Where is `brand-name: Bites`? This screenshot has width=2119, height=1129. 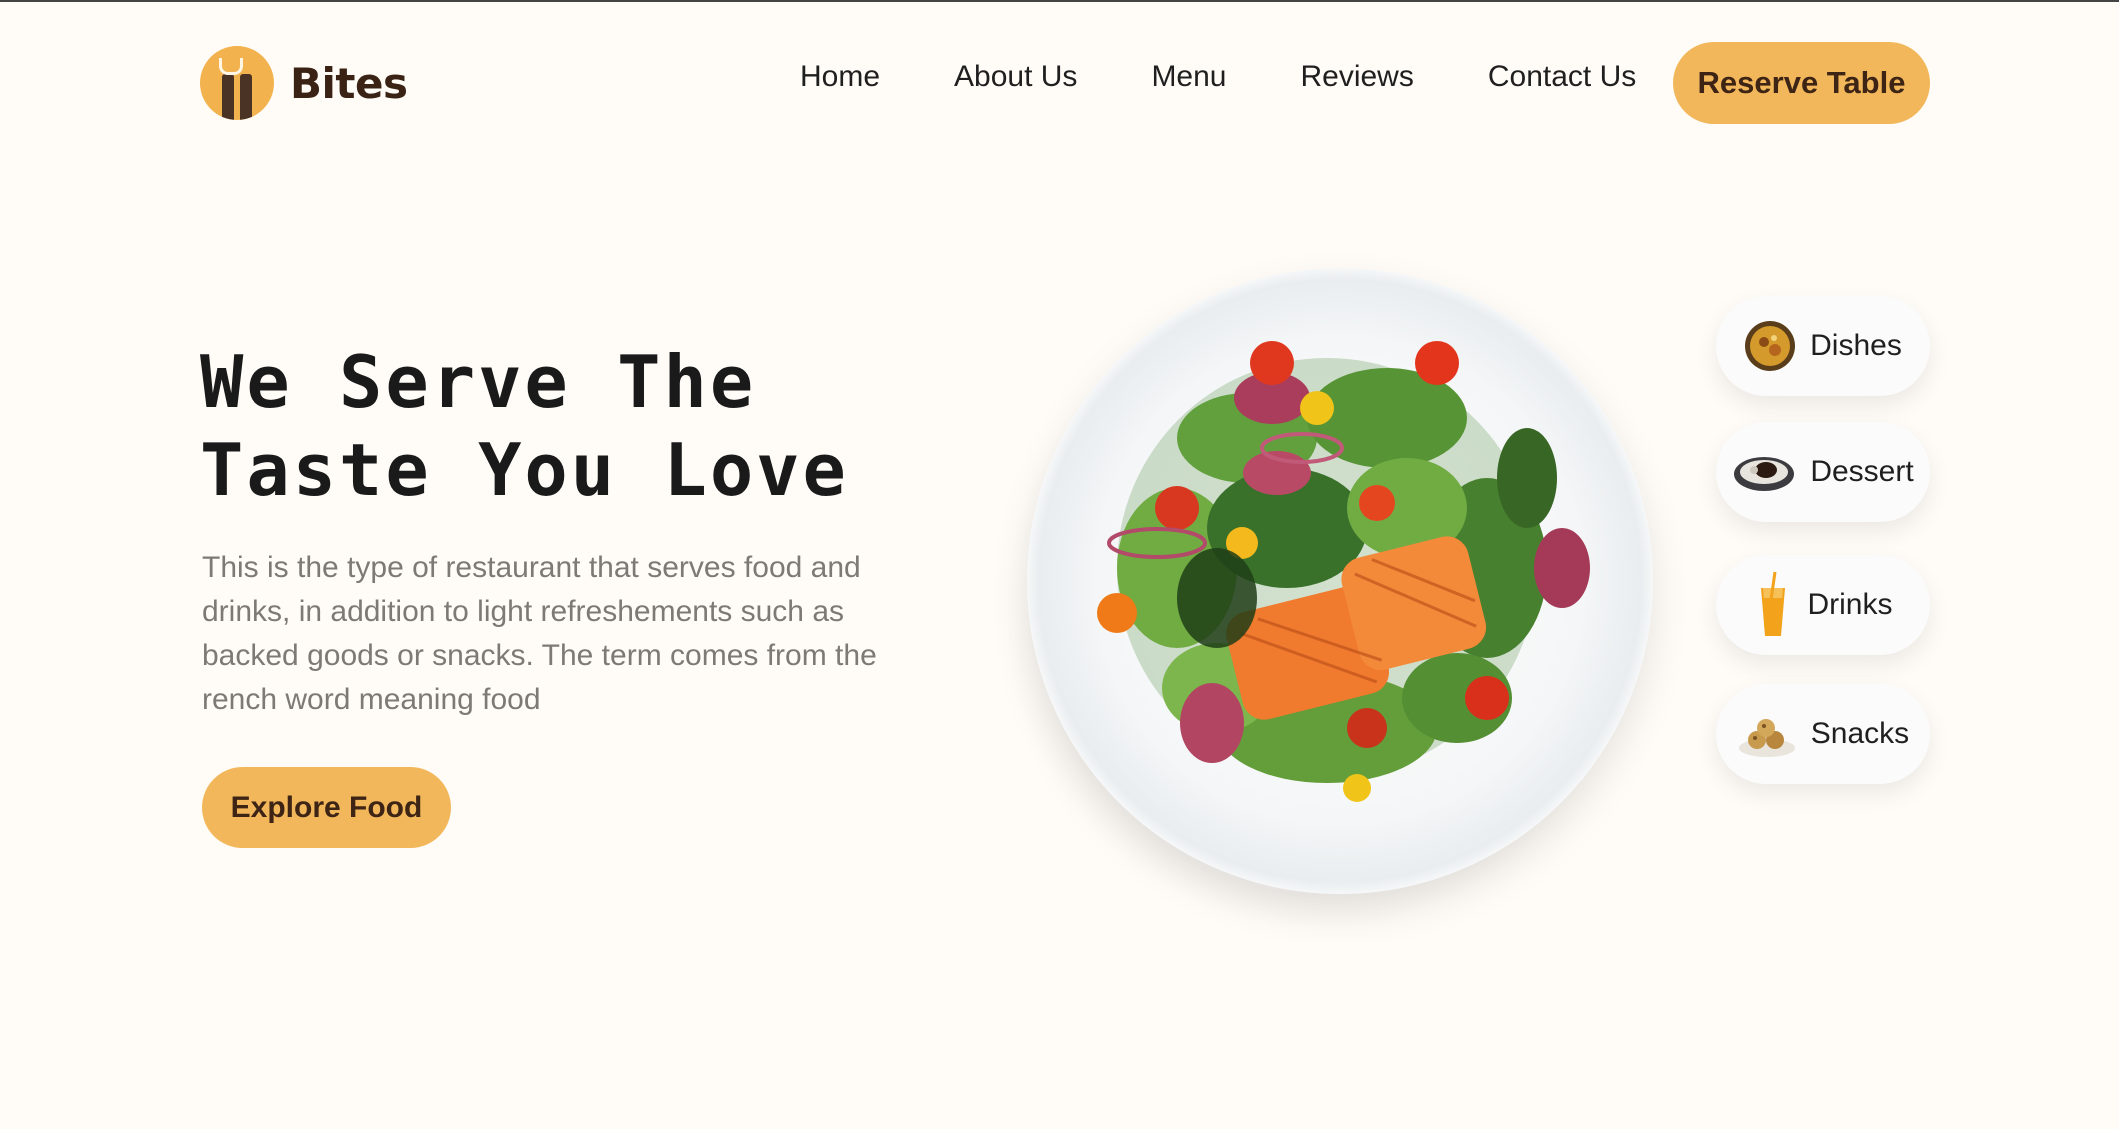
brand-name: Bites is located at coordinates (349, 83).